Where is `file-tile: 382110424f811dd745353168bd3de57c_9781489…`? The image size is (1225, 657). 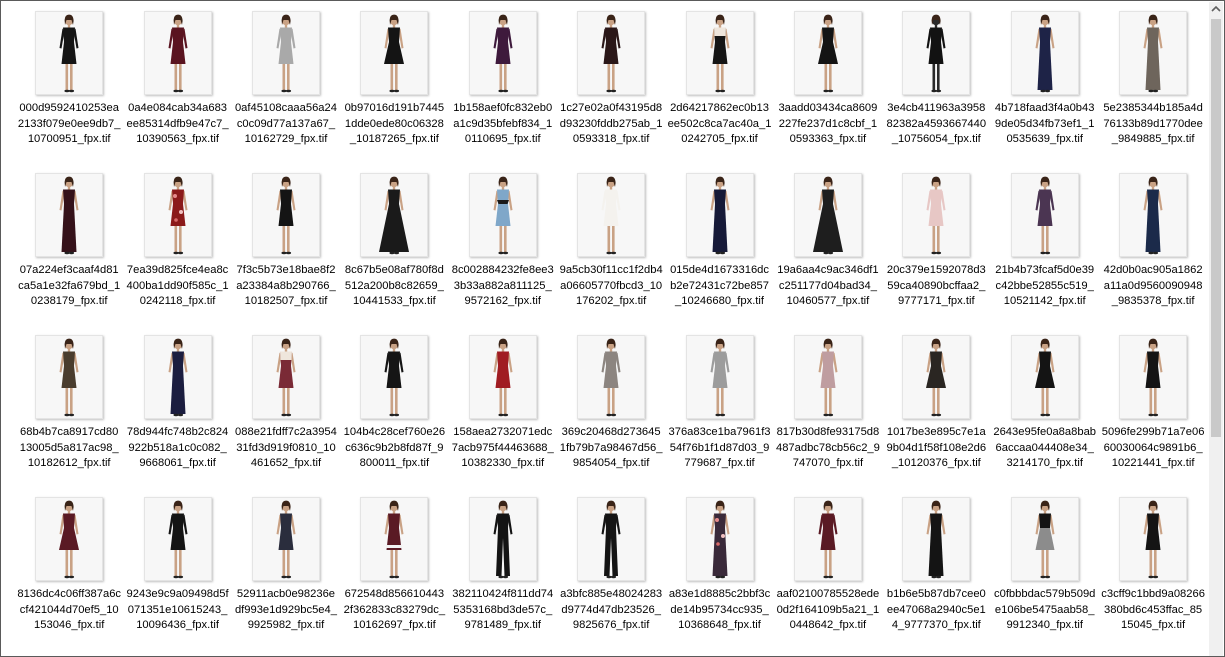
file-tile: 382110424f811dd745353168bd3de57c_9781489… is located at coordinates (503, 572).